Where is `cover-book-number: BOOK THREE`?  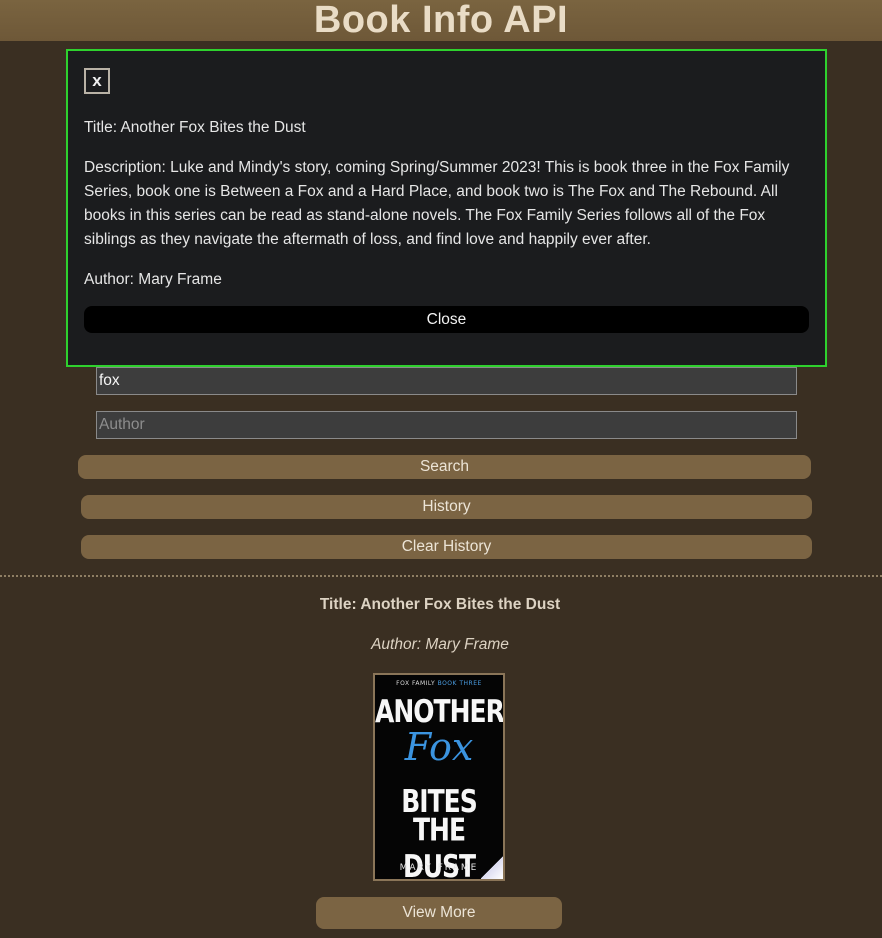 cover-book-number: BOOK THREE is located at coordinates (459, 683).